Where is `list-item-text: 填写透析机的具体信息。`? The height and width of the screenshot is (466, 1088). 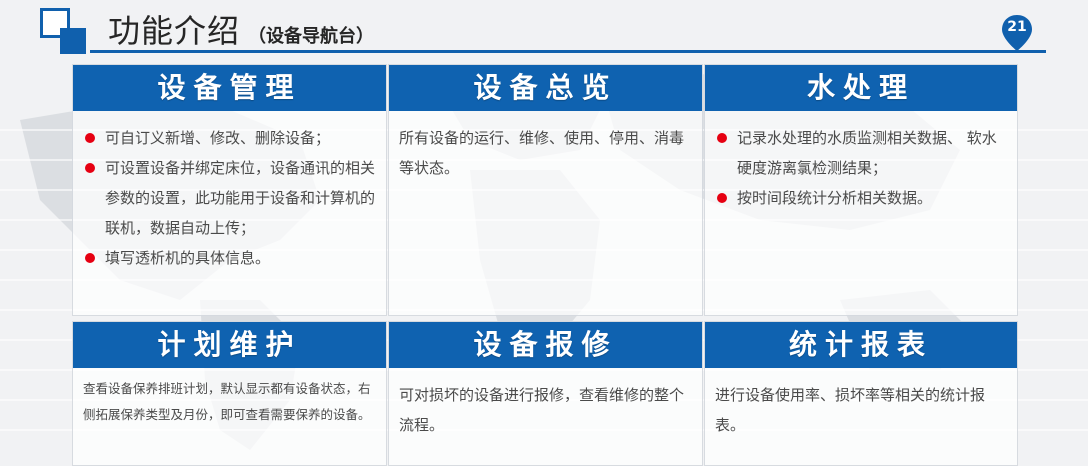
list-item-text: 填写透析机的具体信息。 is located at coordinates (188, 258).